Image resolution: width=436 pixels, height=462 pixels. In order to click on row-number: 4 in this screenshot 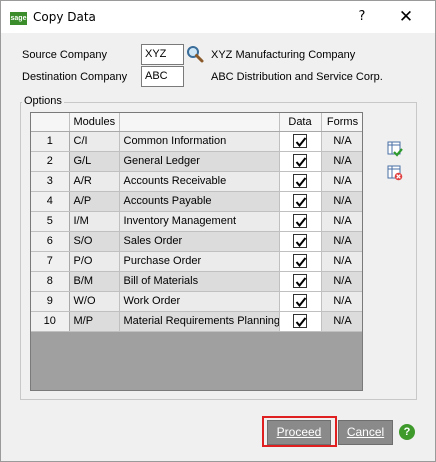, I will do `click(50, 201)`.